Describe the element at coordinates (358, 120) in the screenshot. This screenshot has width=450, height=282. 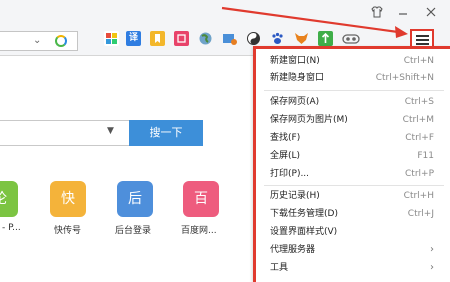
I see `menu-item-save-as-image: 保存网页为图片(M) Ctrl+M` at that location.